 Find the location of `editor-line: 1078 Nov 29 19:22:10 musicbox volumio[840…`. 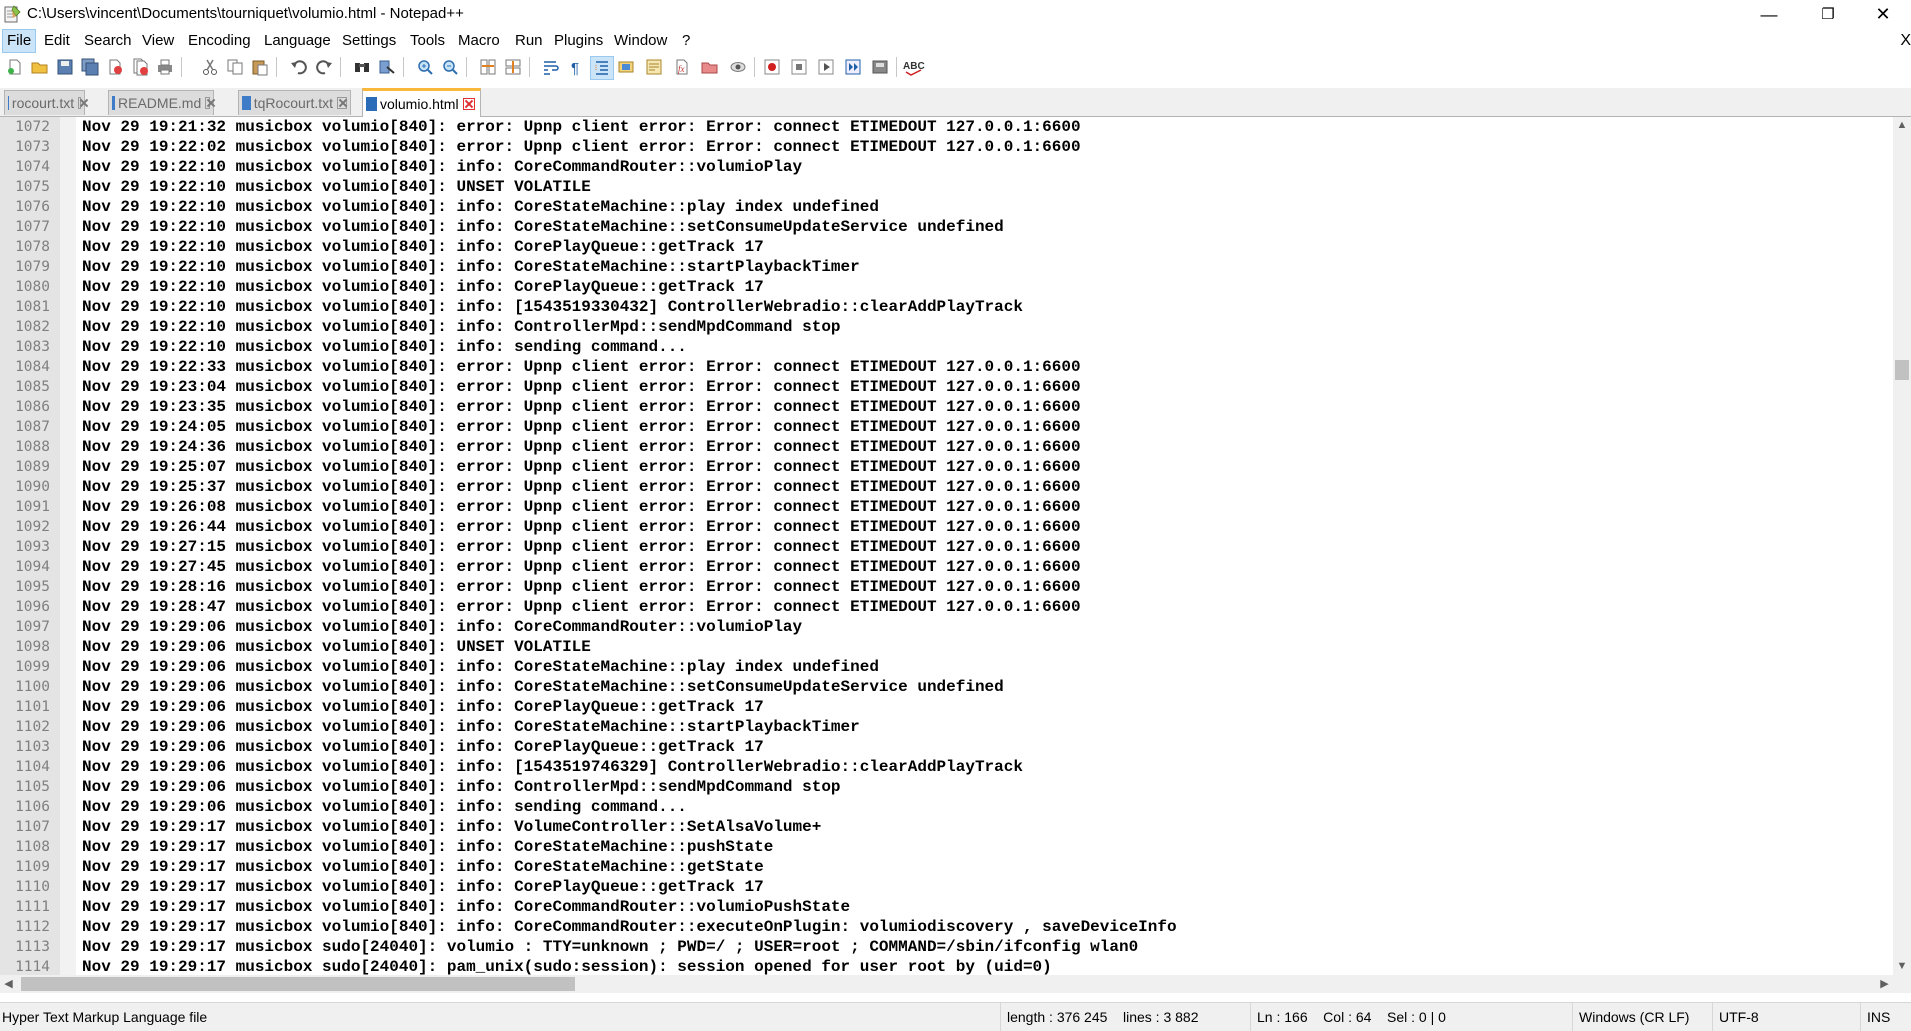

editor-line: 1078 Nov 29 19:22:10 musicbox volumio[840… is located at coordinates (946, 247).